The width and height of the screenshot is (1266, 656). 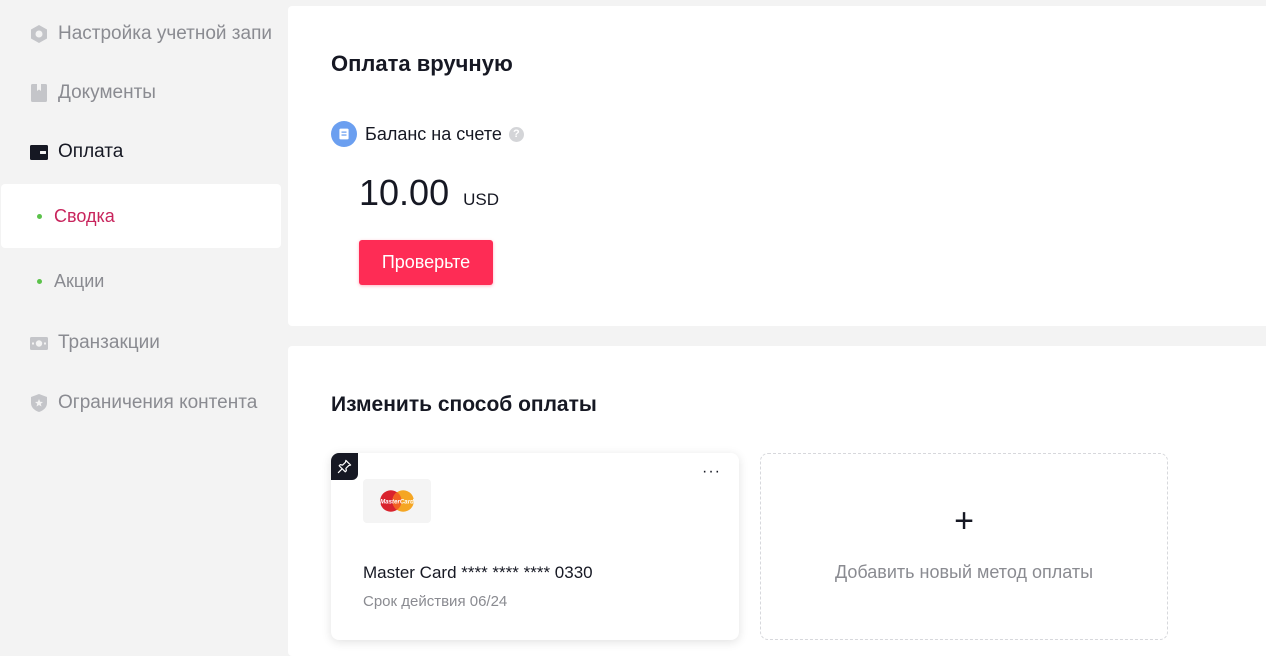 I want to click on sidebar-subitem-label: Сводка, so click(x=84, y=215).